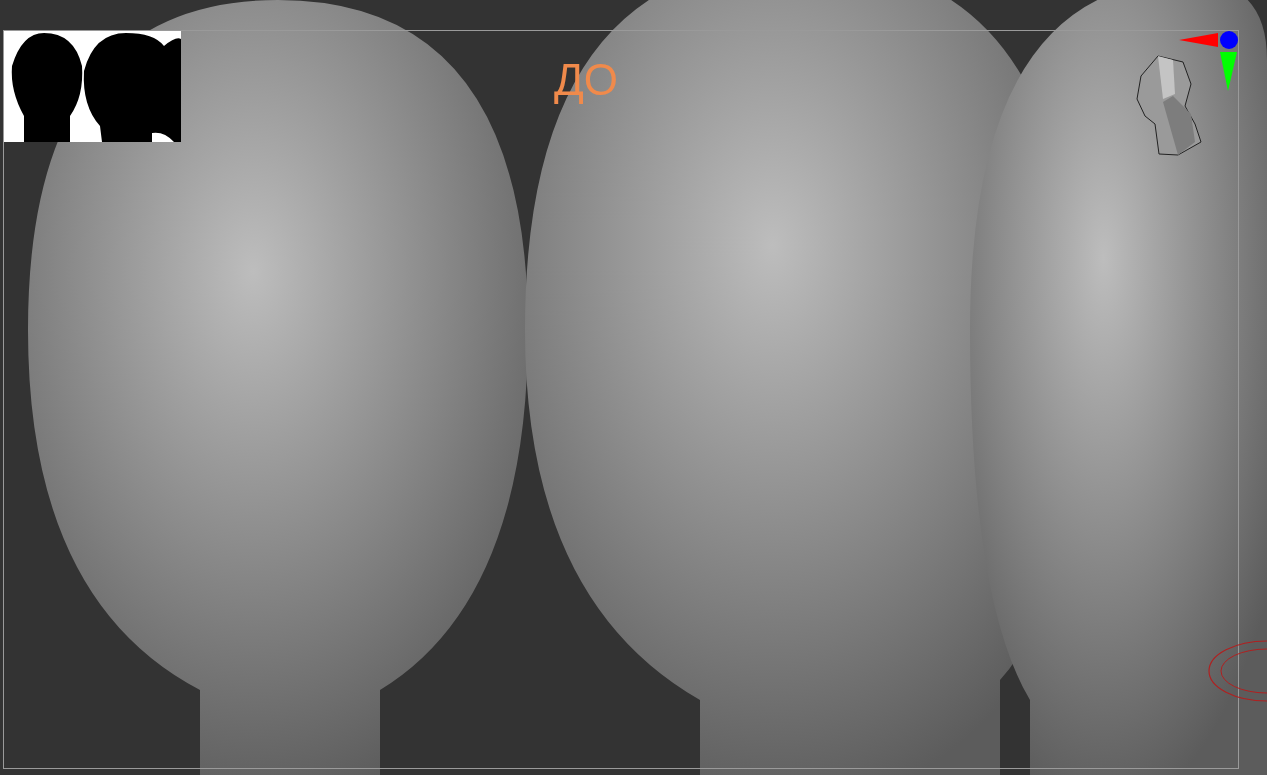 The image size is (1267, 775). What do you see at coordinates (1237, 671) in the screenshot?
I see `brush-cursor-icon` at bounding box center [1237, 671].